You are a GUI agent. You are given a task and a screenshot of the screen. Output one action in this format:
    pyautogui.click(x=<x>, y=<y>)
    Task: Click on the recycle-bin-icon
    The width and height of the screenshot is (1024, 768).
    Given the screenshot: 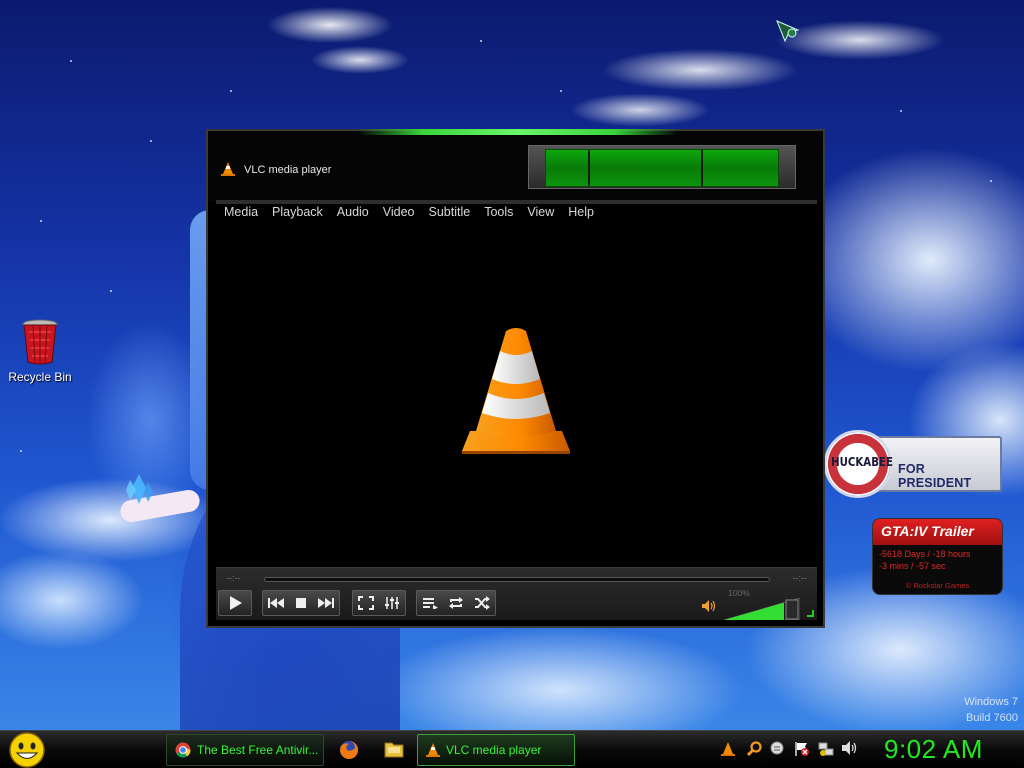 What is the action you would take?
    pyautogui.click(x=40, y=342)
    